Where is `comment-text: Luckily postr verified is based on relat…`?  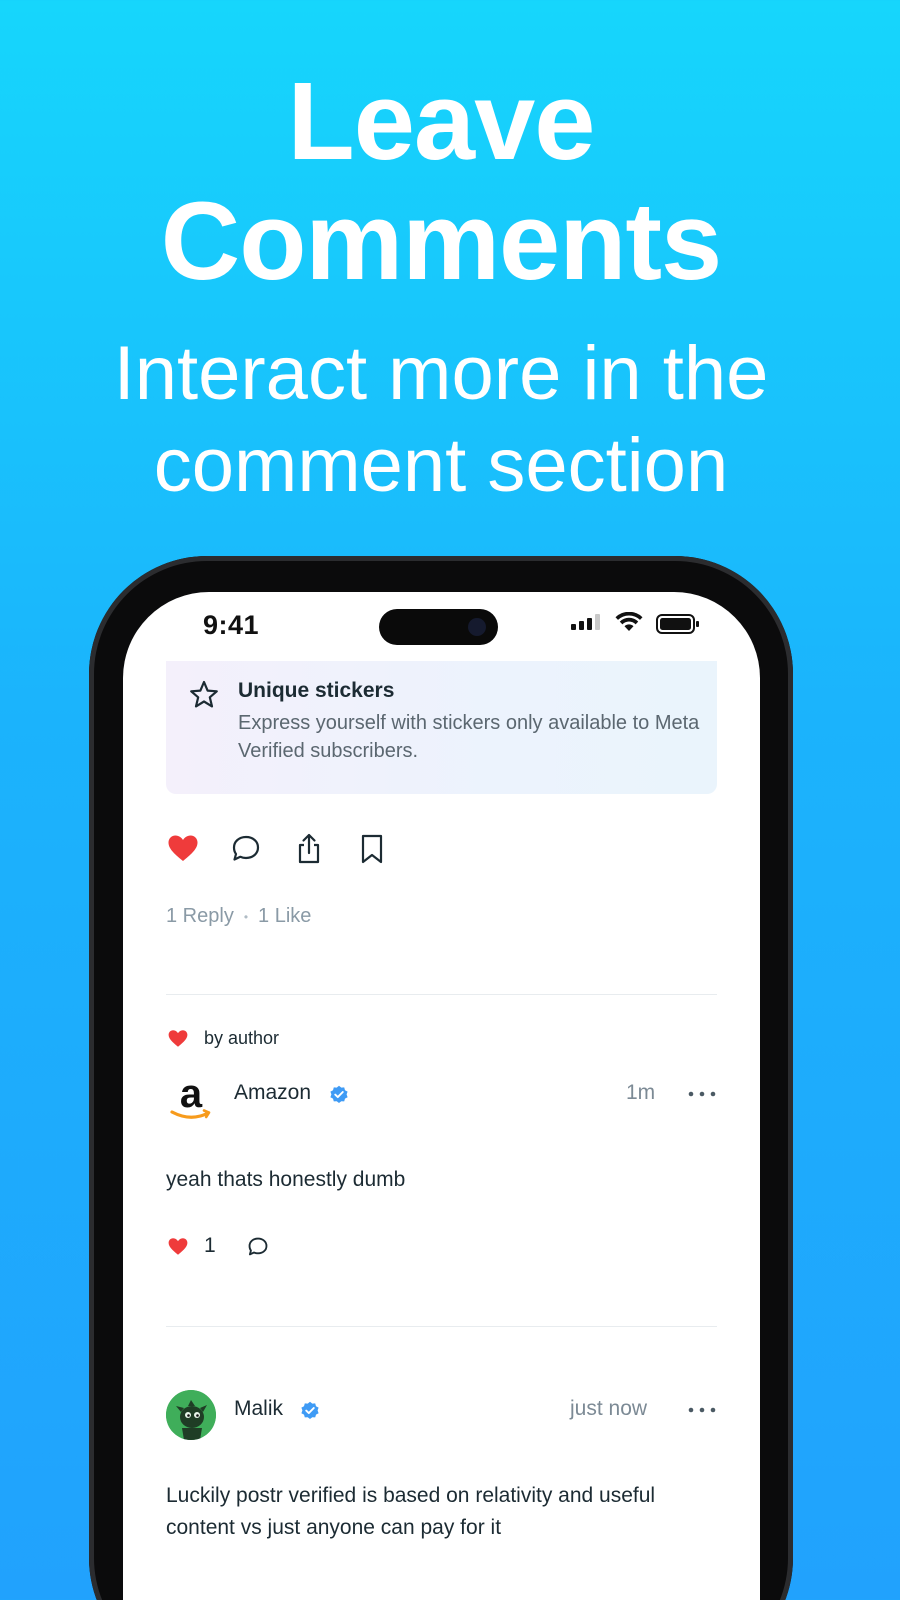 comment-text: Luckily postr verified is based on relat… is located at coordinates (411, 1511).